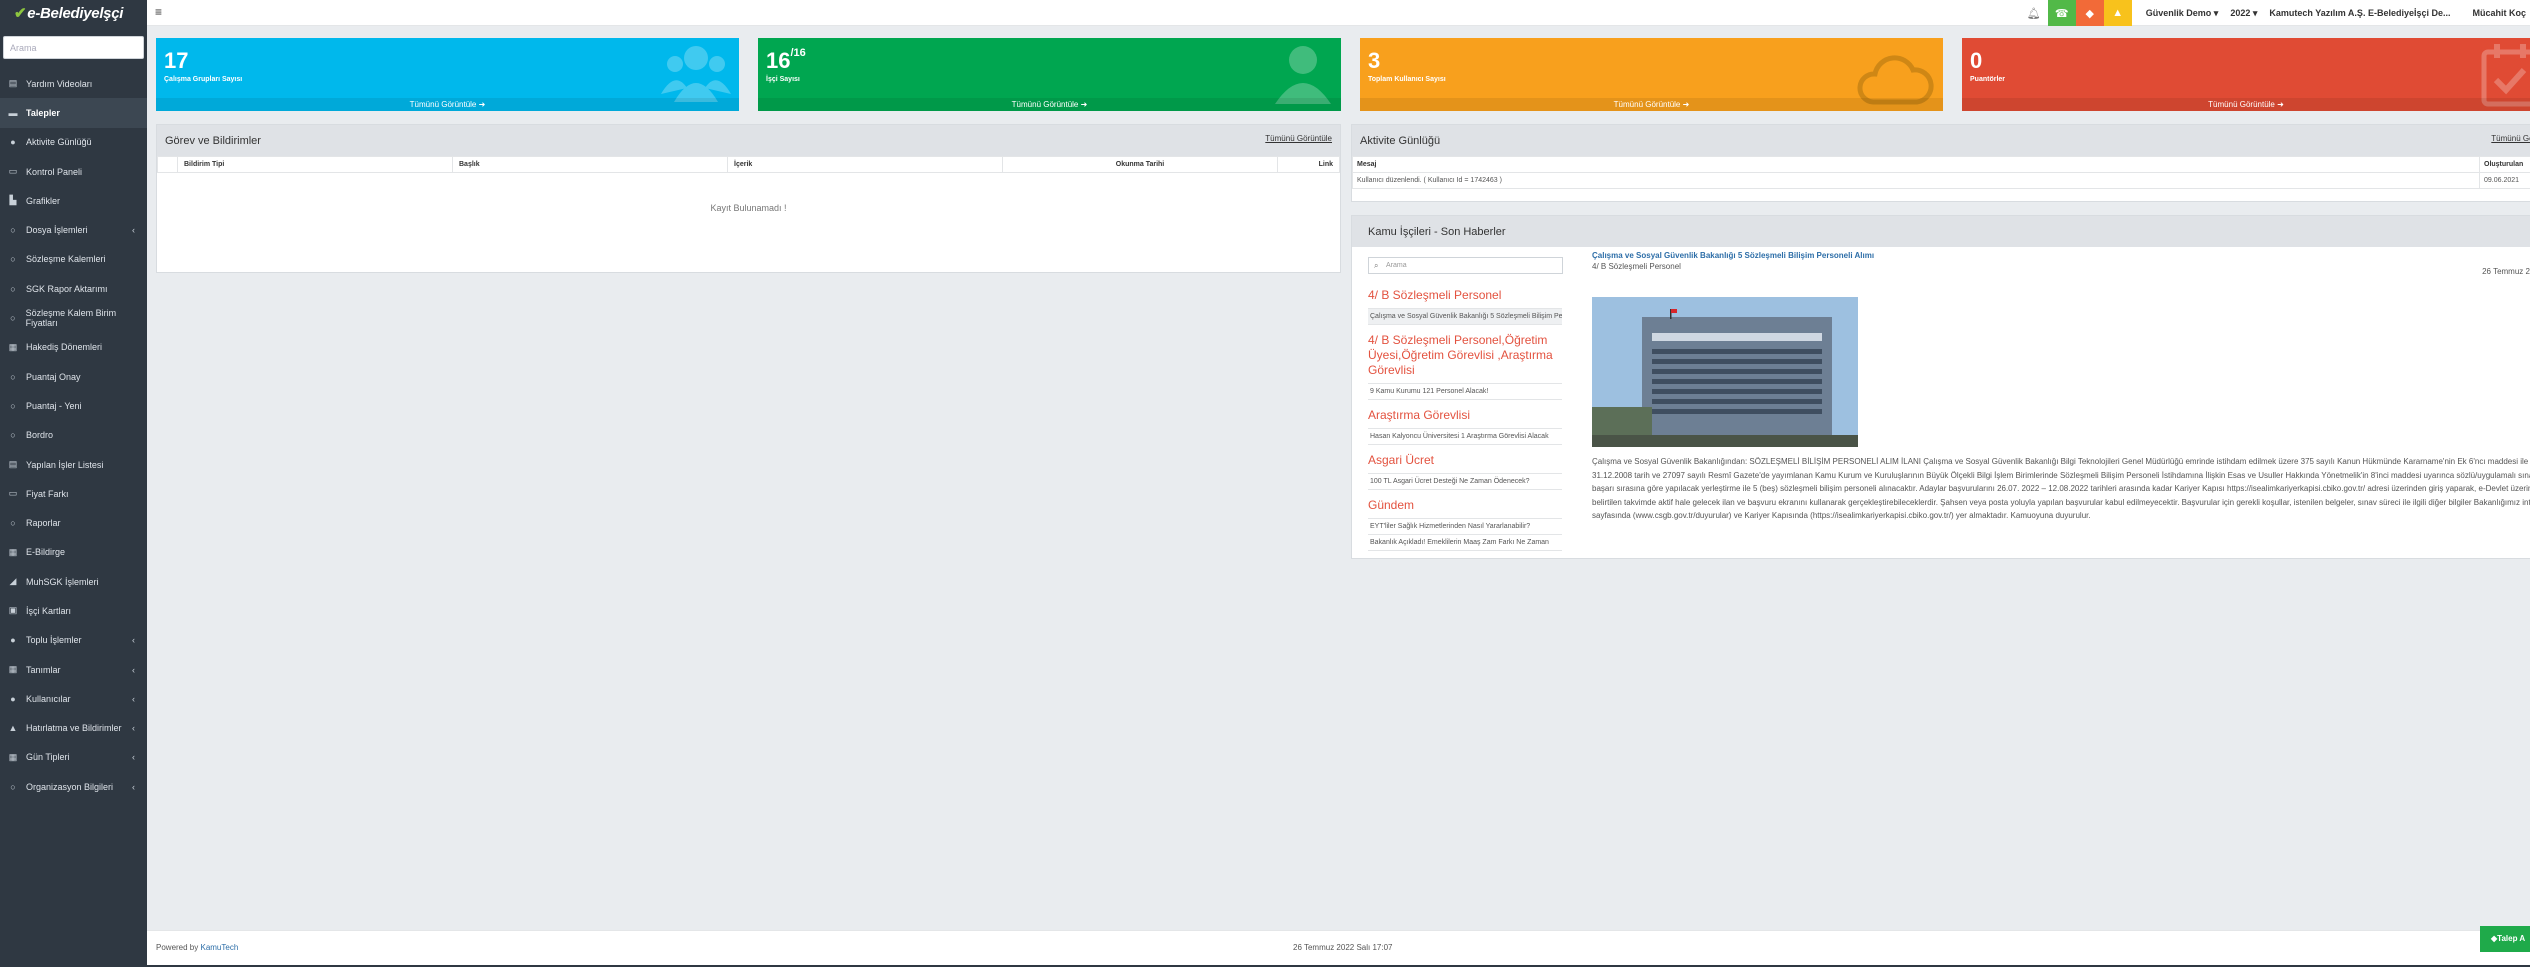  Describe the element at coordinates (49, 610) in the screenshot. I see `sidebar-item-label: İşçi Kartları` at that location.